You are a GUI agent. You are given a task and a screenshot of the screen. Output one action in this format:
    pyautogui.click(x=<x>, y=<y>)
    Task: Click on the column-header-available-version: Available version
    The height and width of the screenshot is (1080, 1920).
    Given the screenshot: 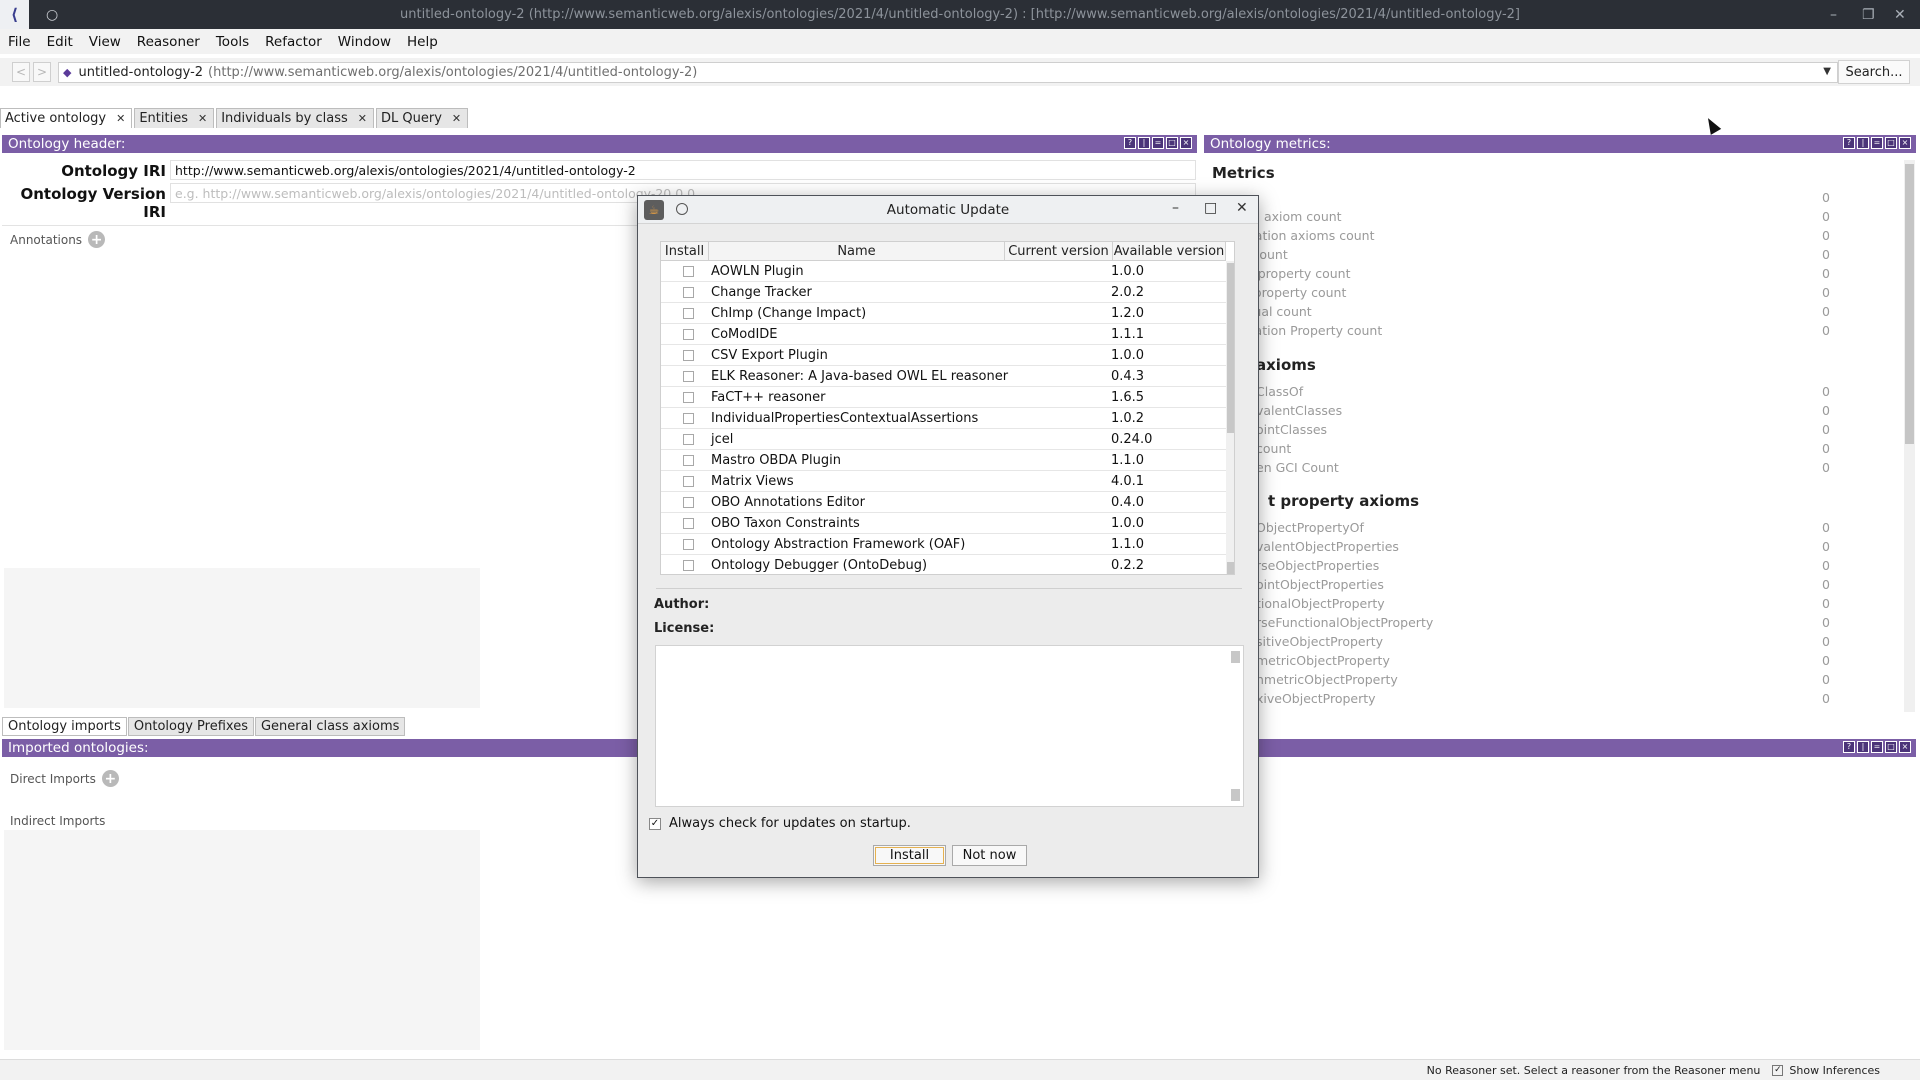 What is the action you would take?
    pyautogui.click(x=1169, y=251)
    